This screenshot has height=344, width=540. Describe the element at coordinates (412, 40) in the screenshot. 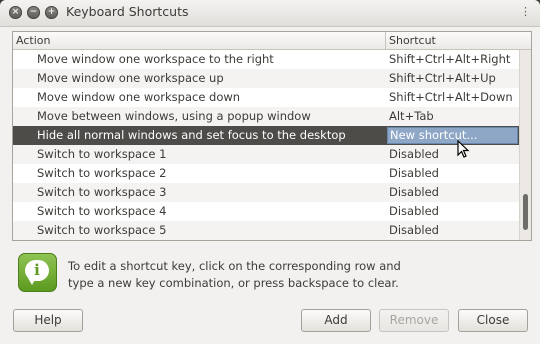

I see `header-shortcut: Shortcut` at that location.